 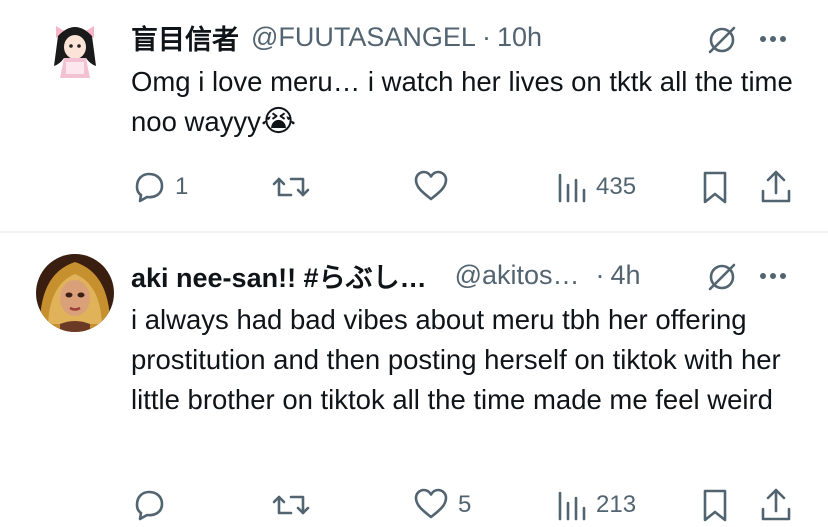 I want to click on tweet-header: aki nee-san!! #らぶし… @akitos… · 4h, so click(x=386, y=275).